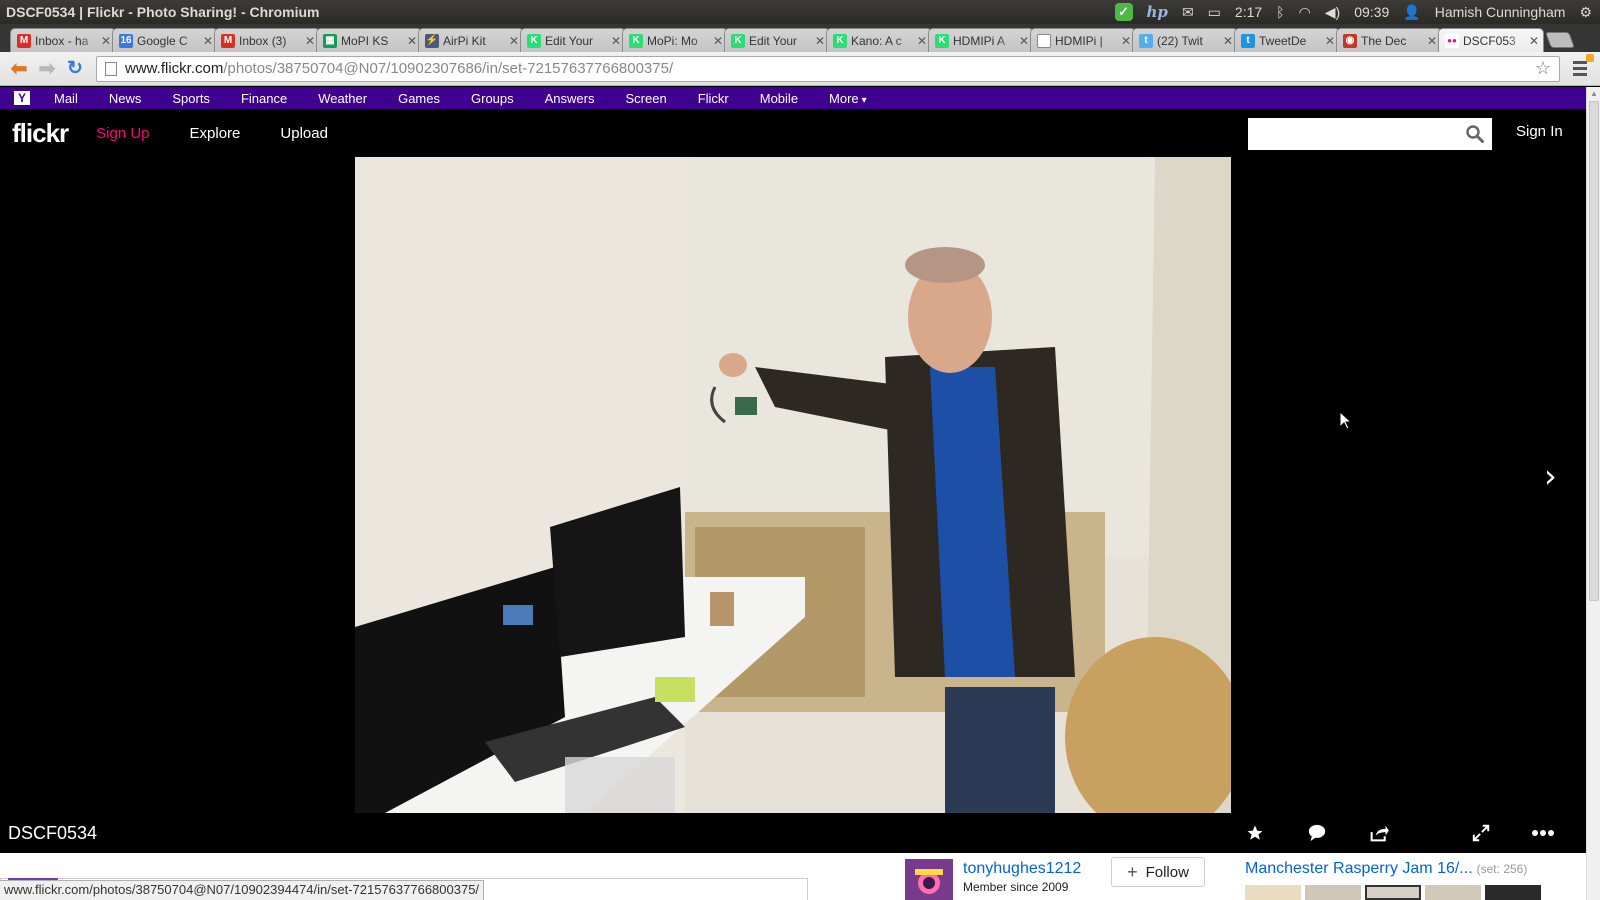 The width and height of the screenshot is (1600, 900). What do you see at coordinates (1550, 476) in the screenshot?
I see `next-photo-arrow-icon: ›` at bounding box center [1550, 476].